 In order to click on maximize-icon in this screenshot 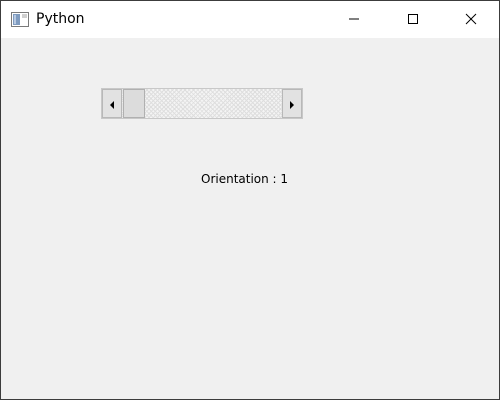, I will do `click(413, 19)`.